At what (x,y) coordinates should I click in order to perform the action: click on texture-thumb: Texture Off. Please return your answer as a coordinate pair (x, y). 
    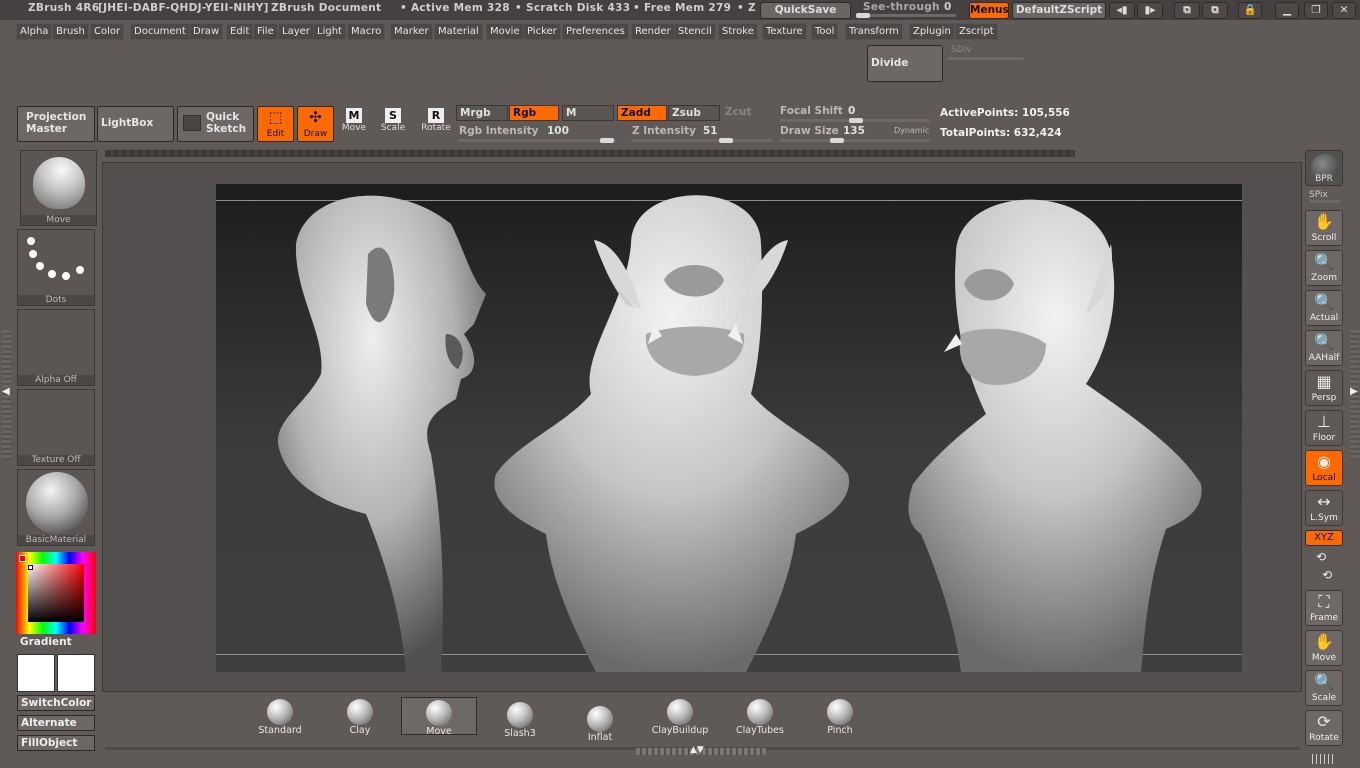
    Looking at the image, I should click on (56, 427).